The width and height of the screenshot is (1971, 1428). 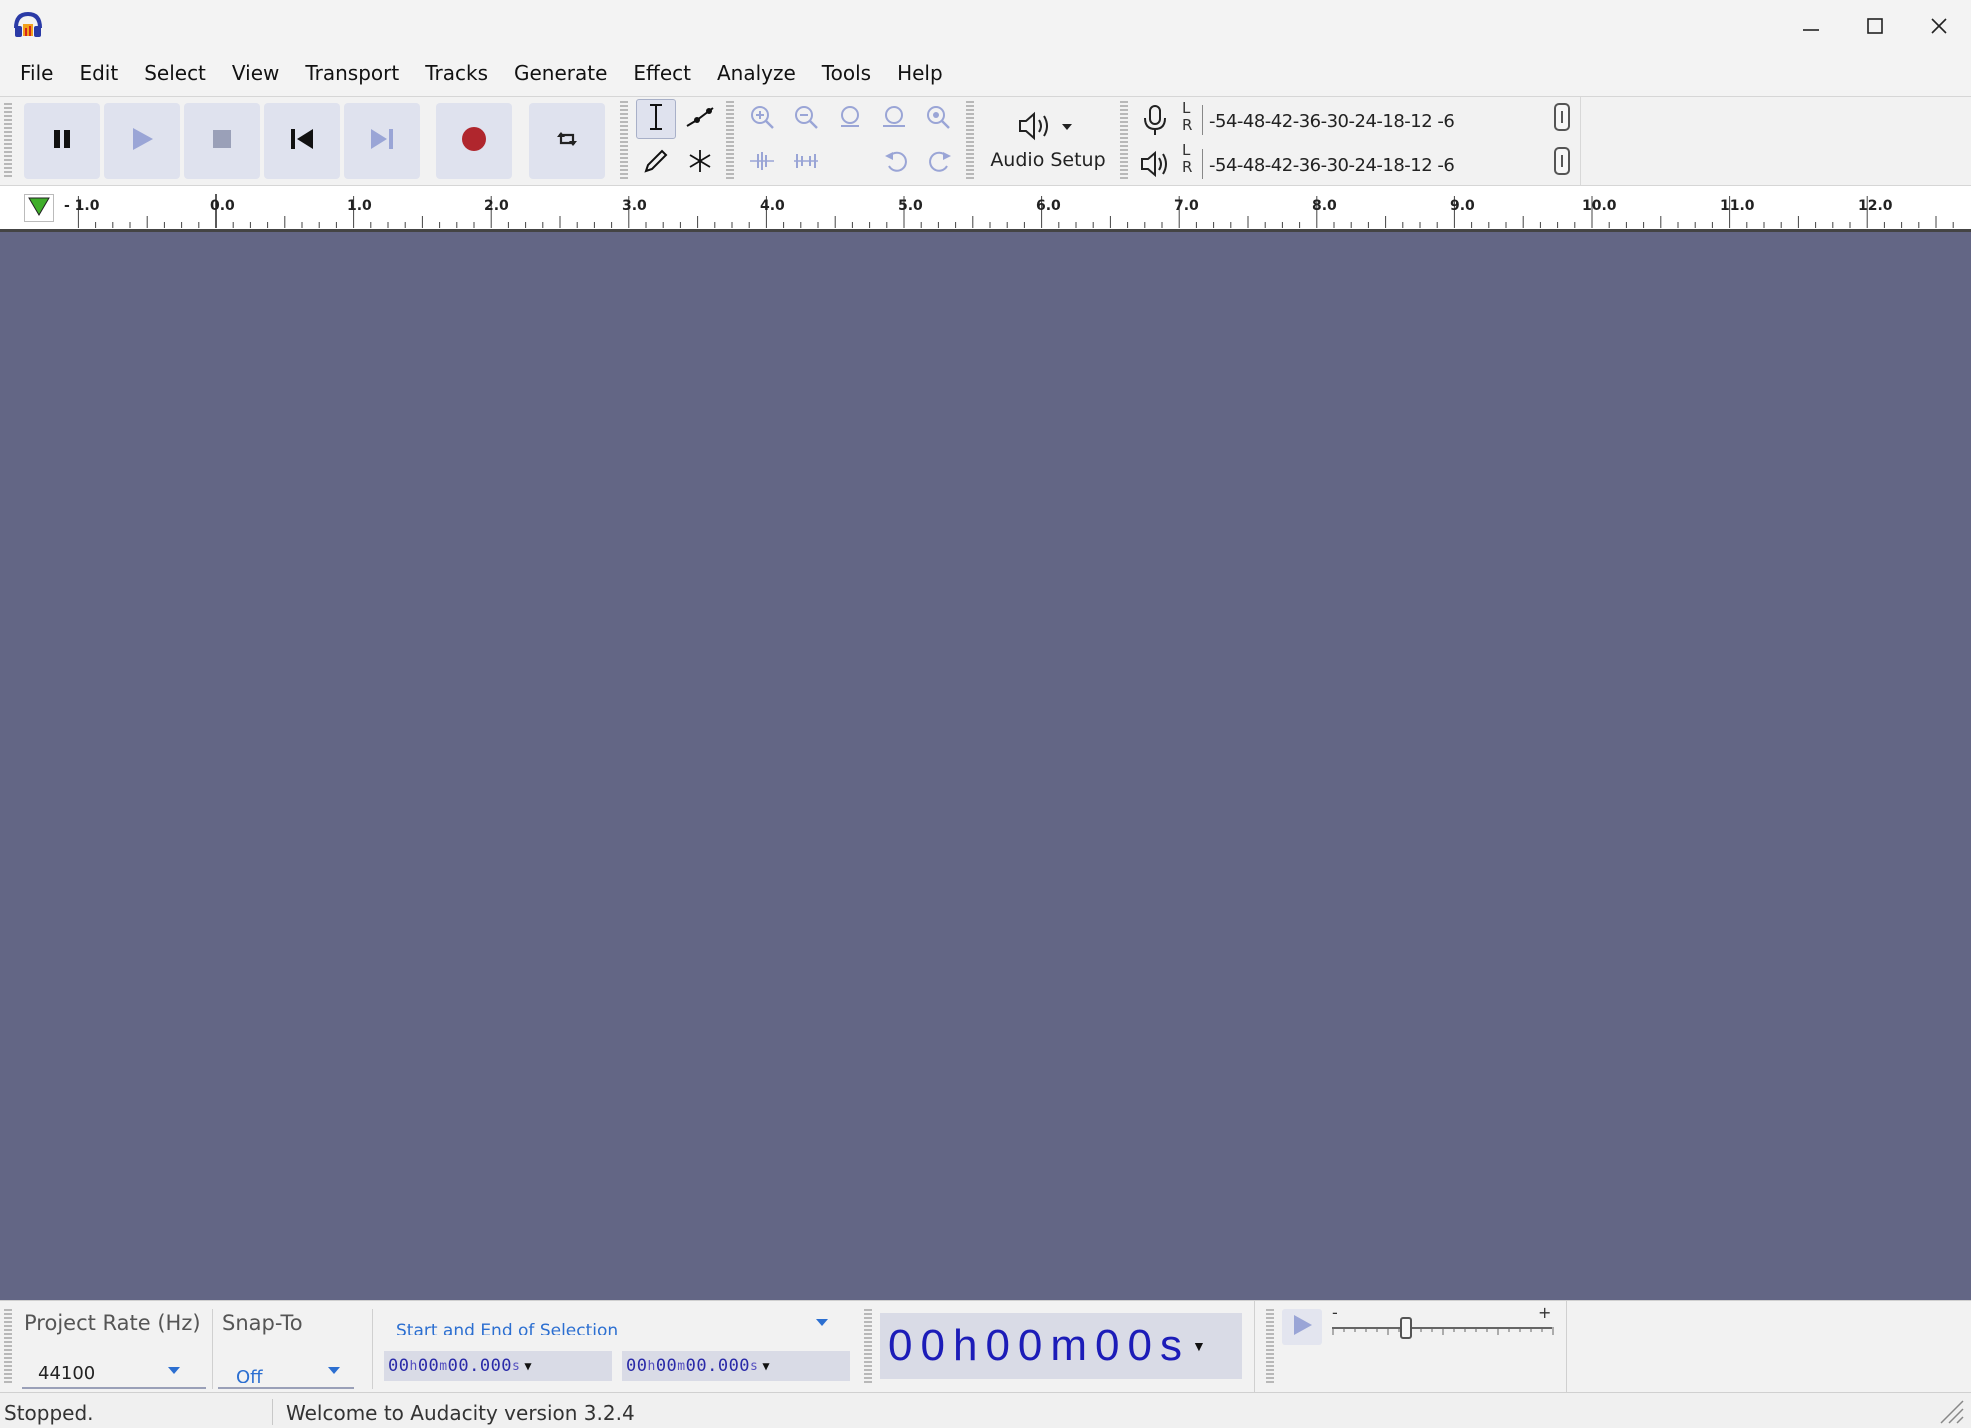 What do you see at coordinates (756, 73) in the screenshot?
I see `menu-analyze: Analyze` at bounding box center [756, 73].